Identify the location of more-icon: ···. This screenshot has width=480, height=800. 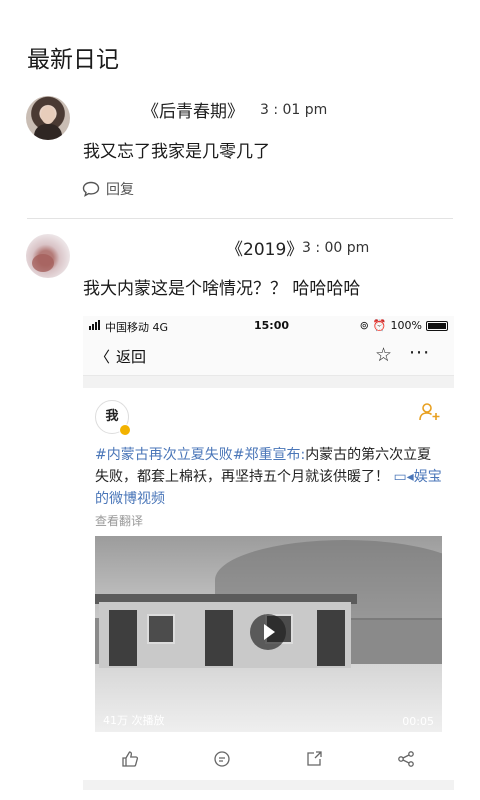
(419, 353).